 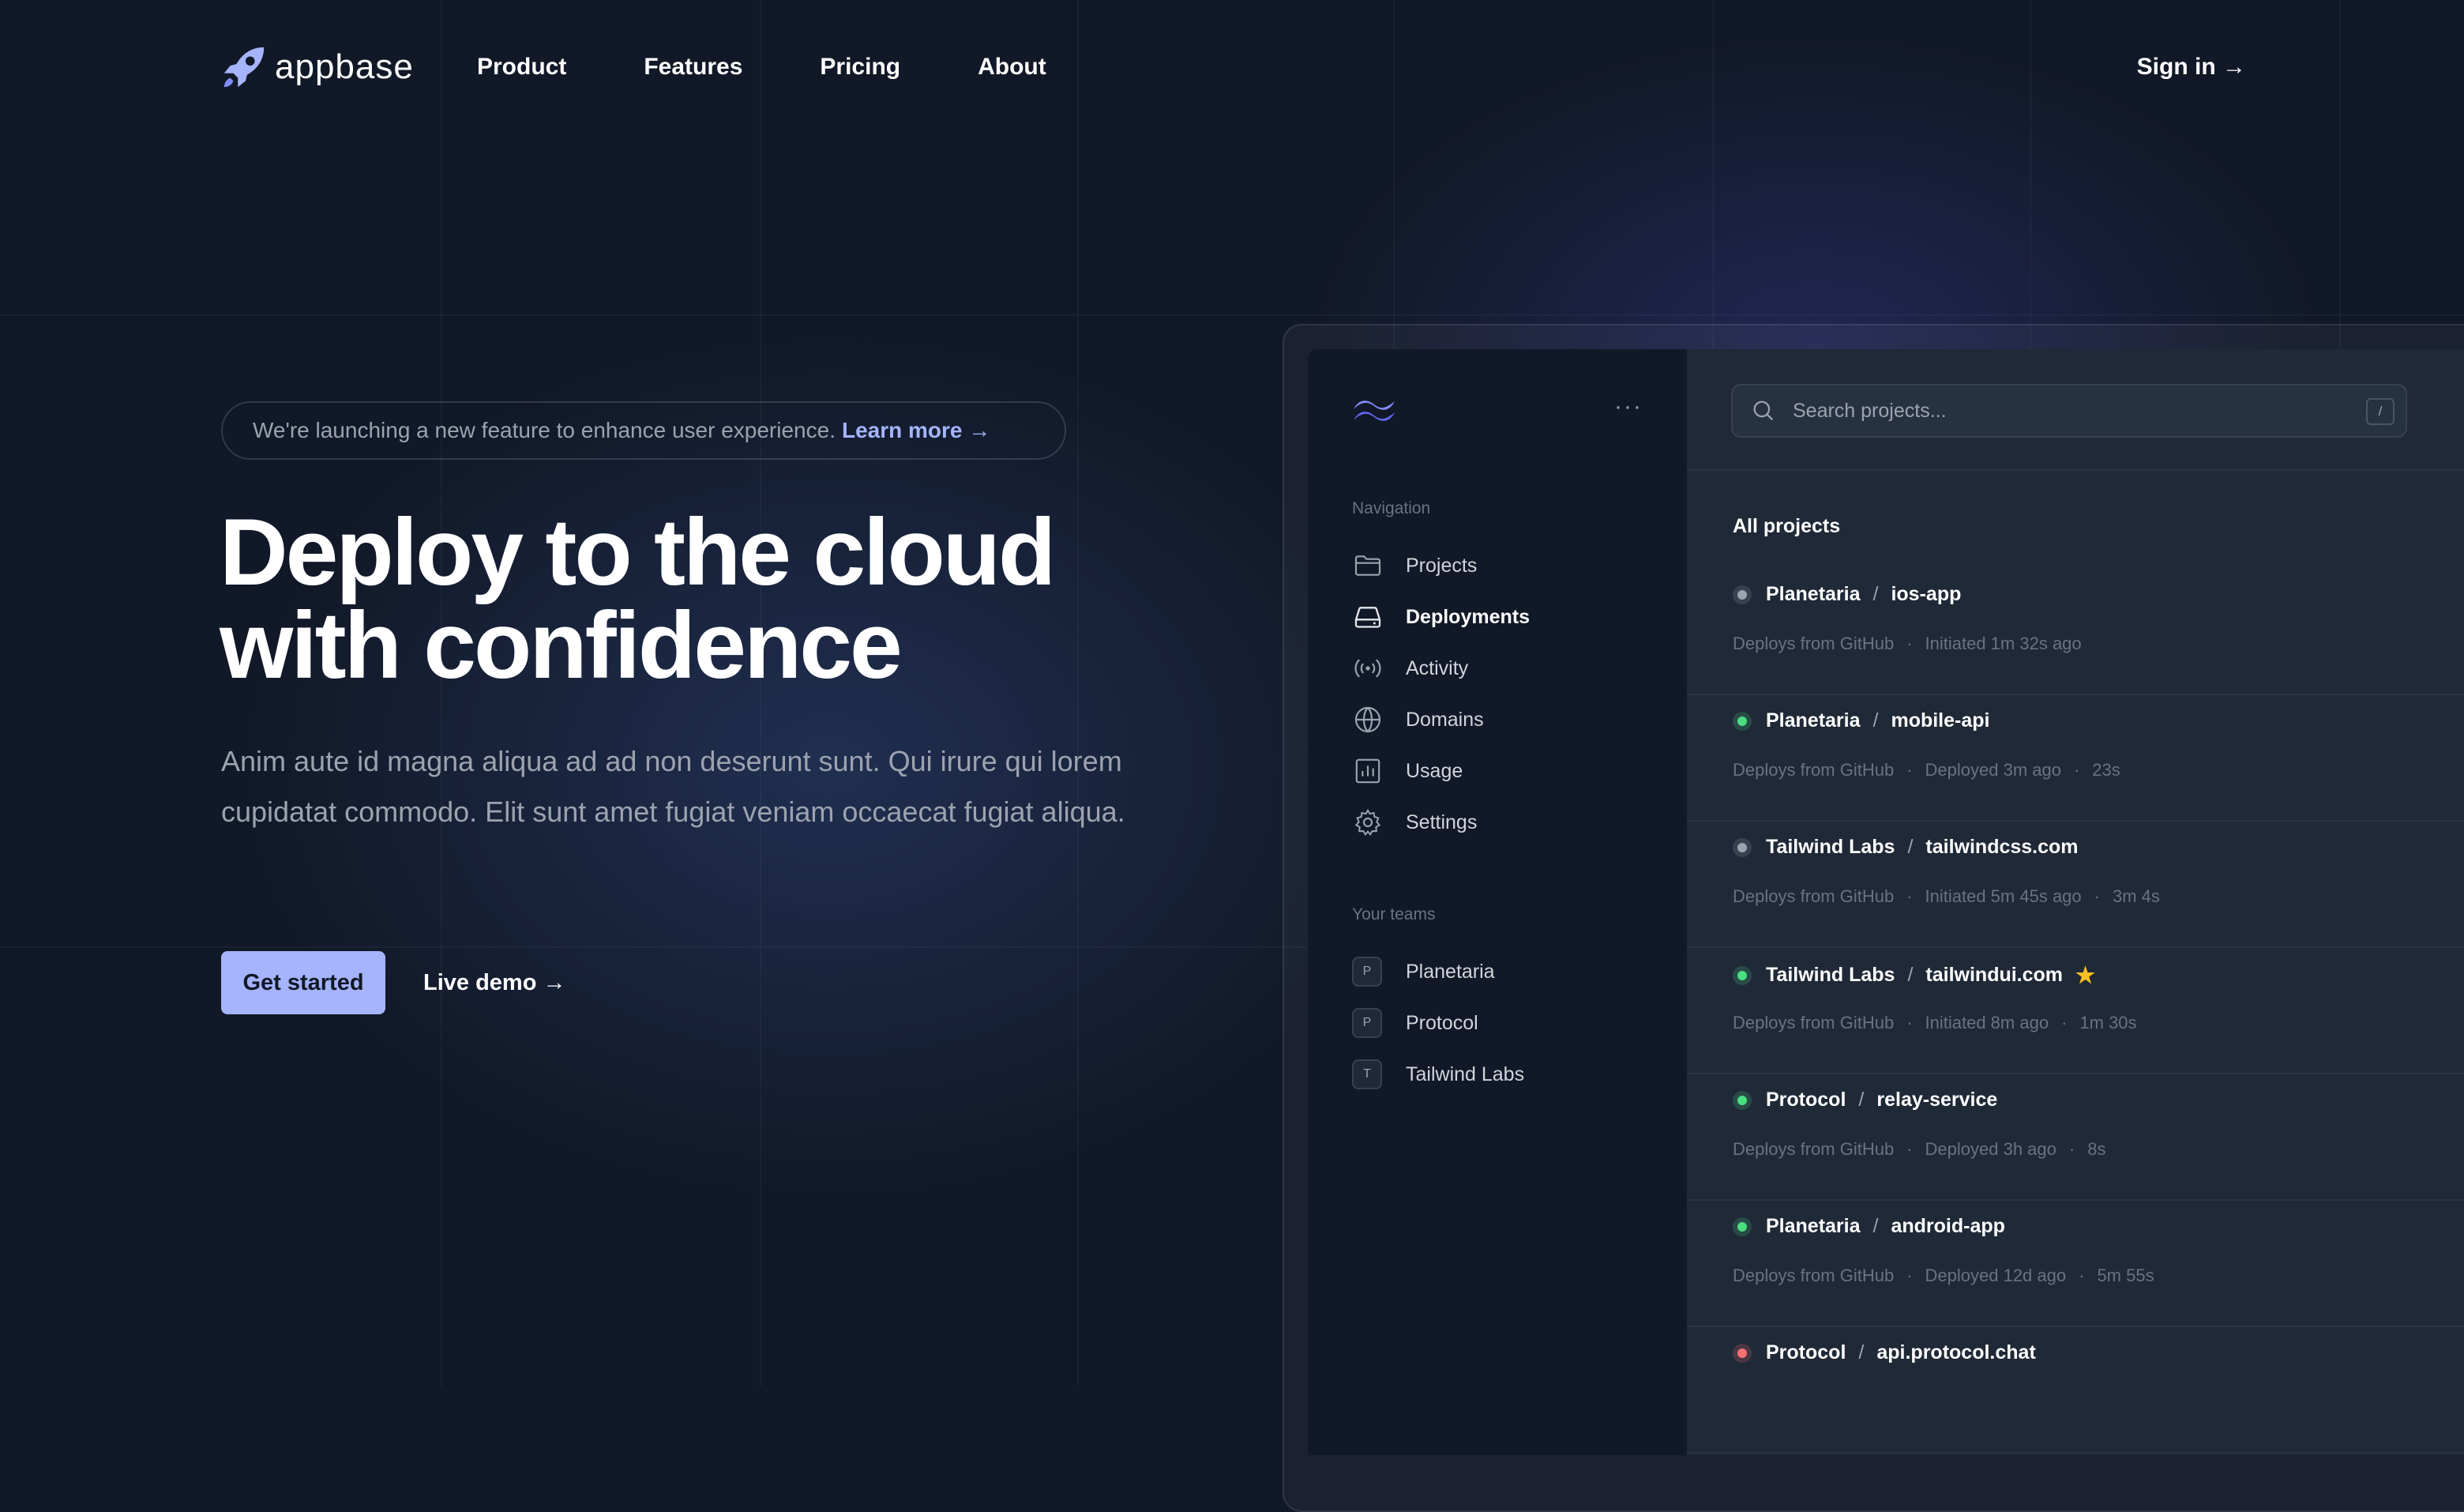 I want to click on sidebar-item-usage: Usage, so click(x=1407, y=771).